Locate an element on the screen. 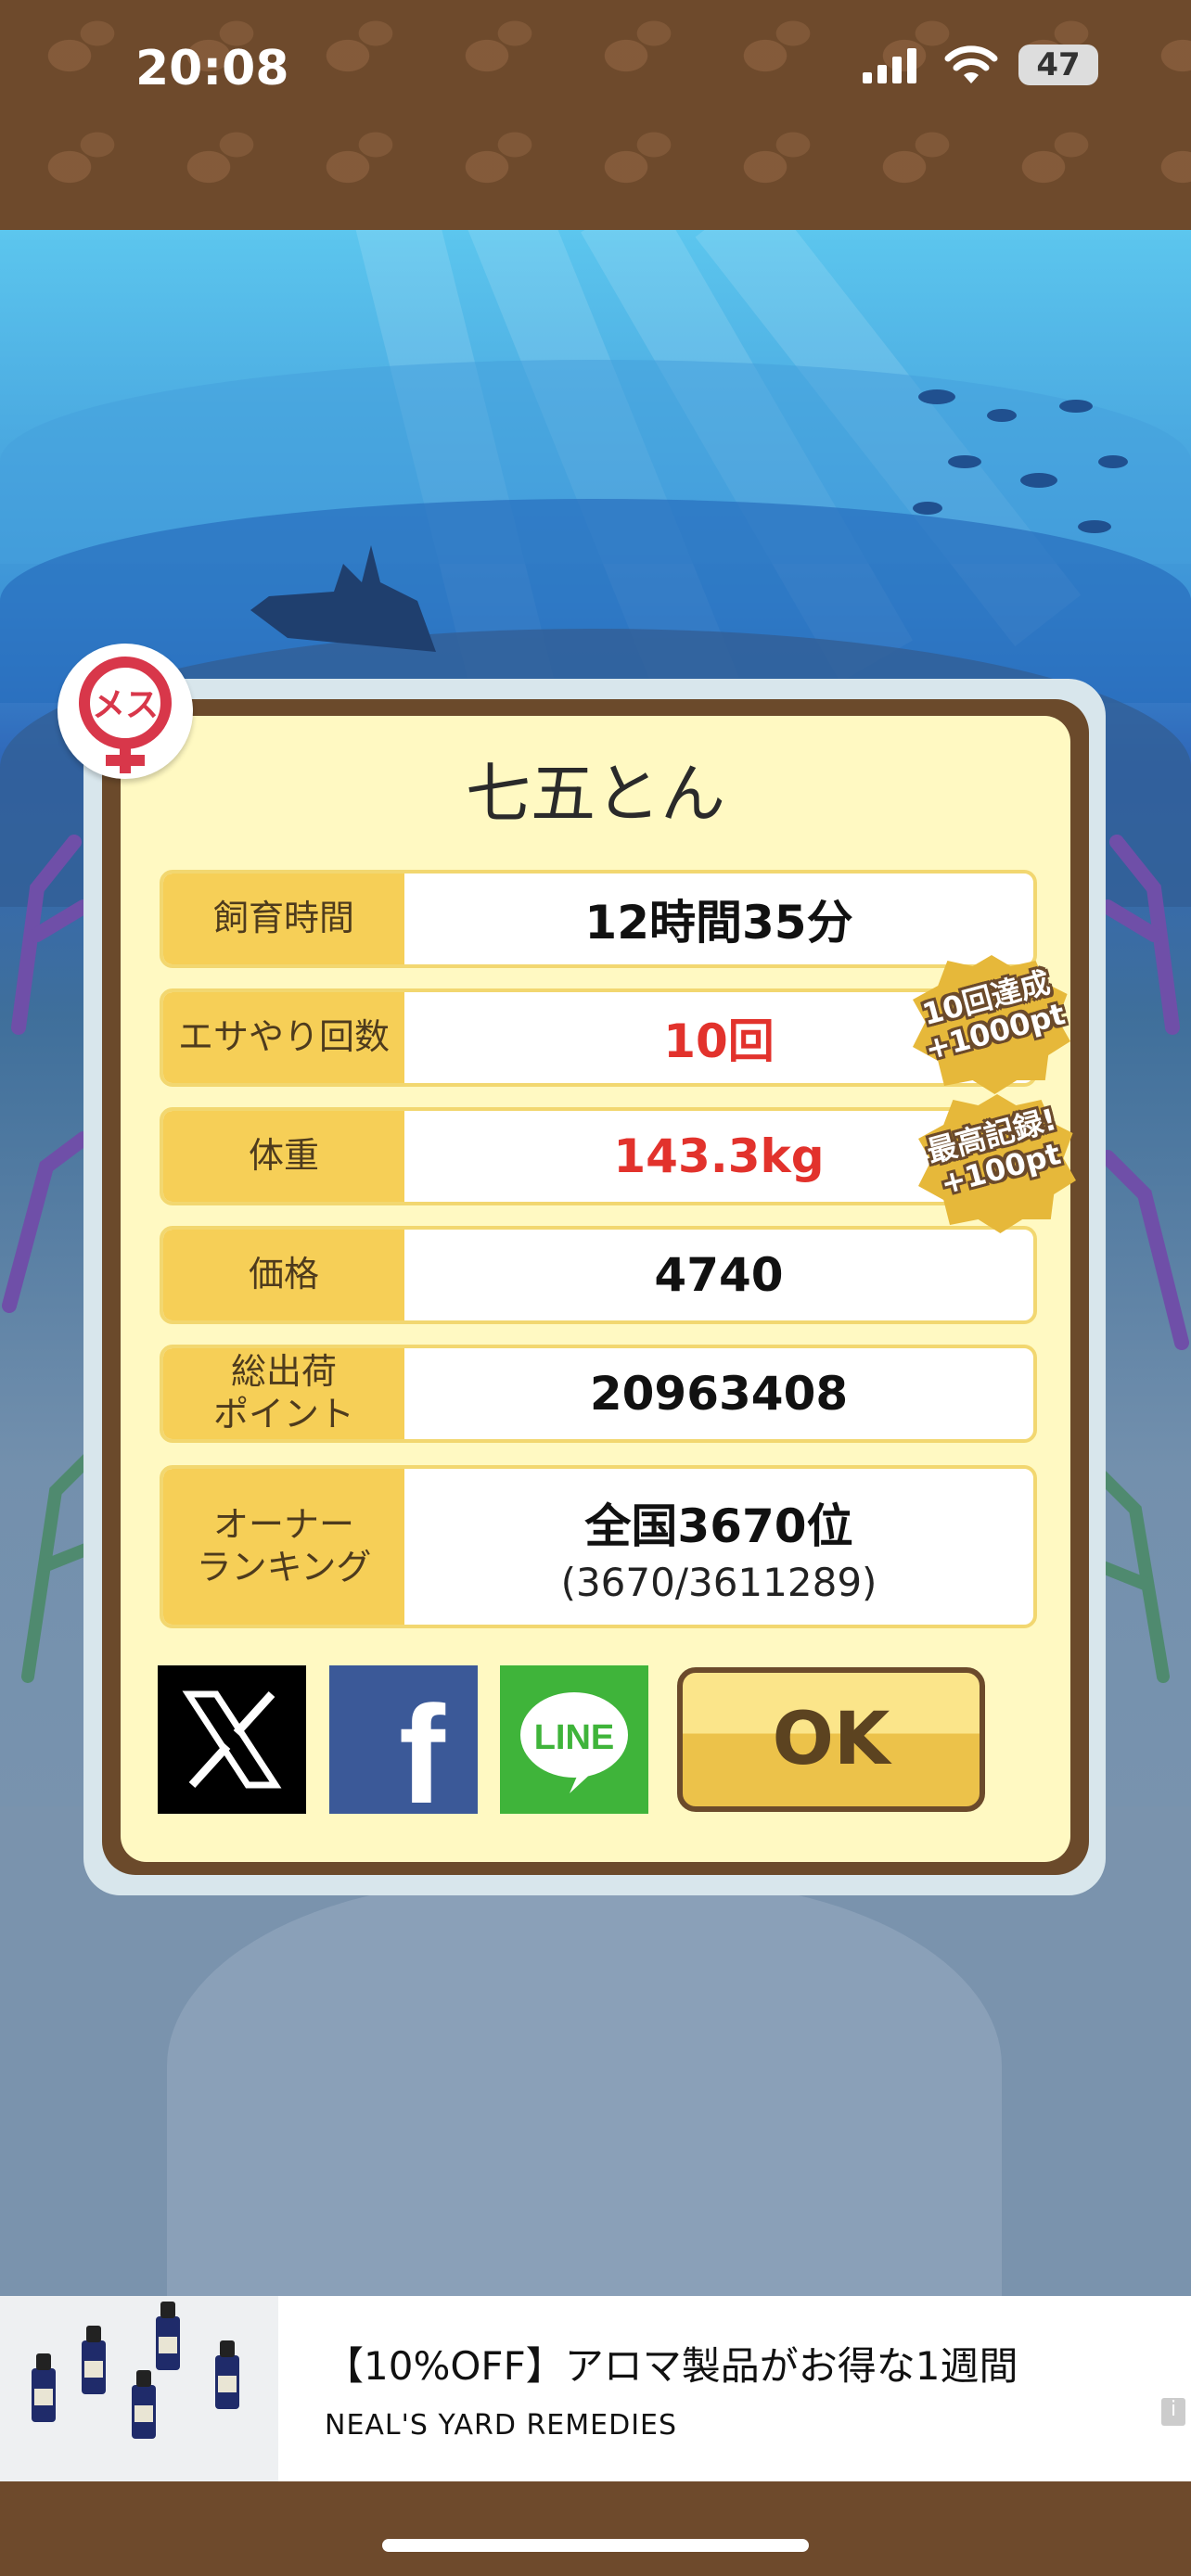 The width and height of the screenshot is (1191, 2576). ad-advertiser: NEAL'S YARD REMEDIES is located at coordinates (501, 2425).